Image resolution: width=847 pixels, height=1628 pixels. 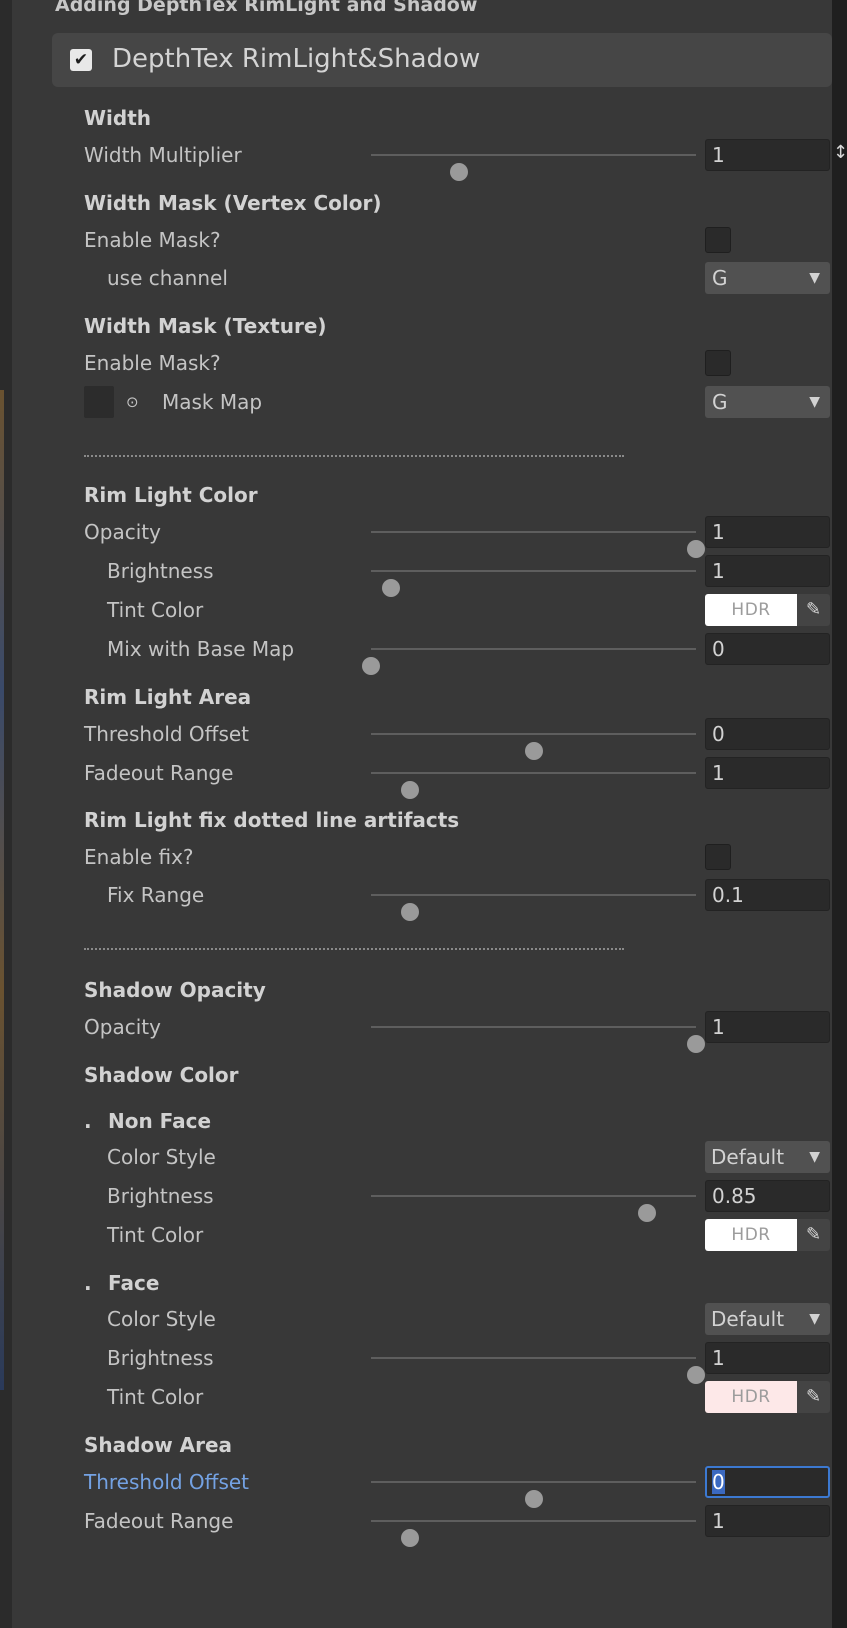 I want to click on use-channel-row: use channel G ▼, so click(x=423, y=278).